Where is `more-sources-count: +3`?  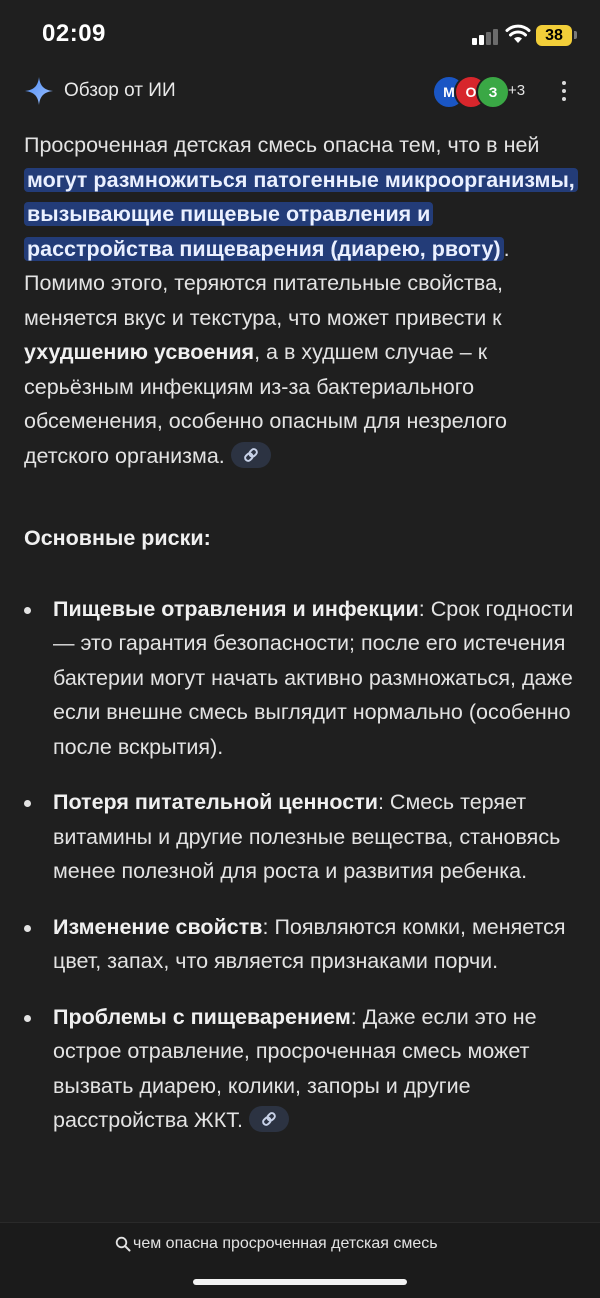
more-sources-count: +3 is located at coordinates (516, 90).